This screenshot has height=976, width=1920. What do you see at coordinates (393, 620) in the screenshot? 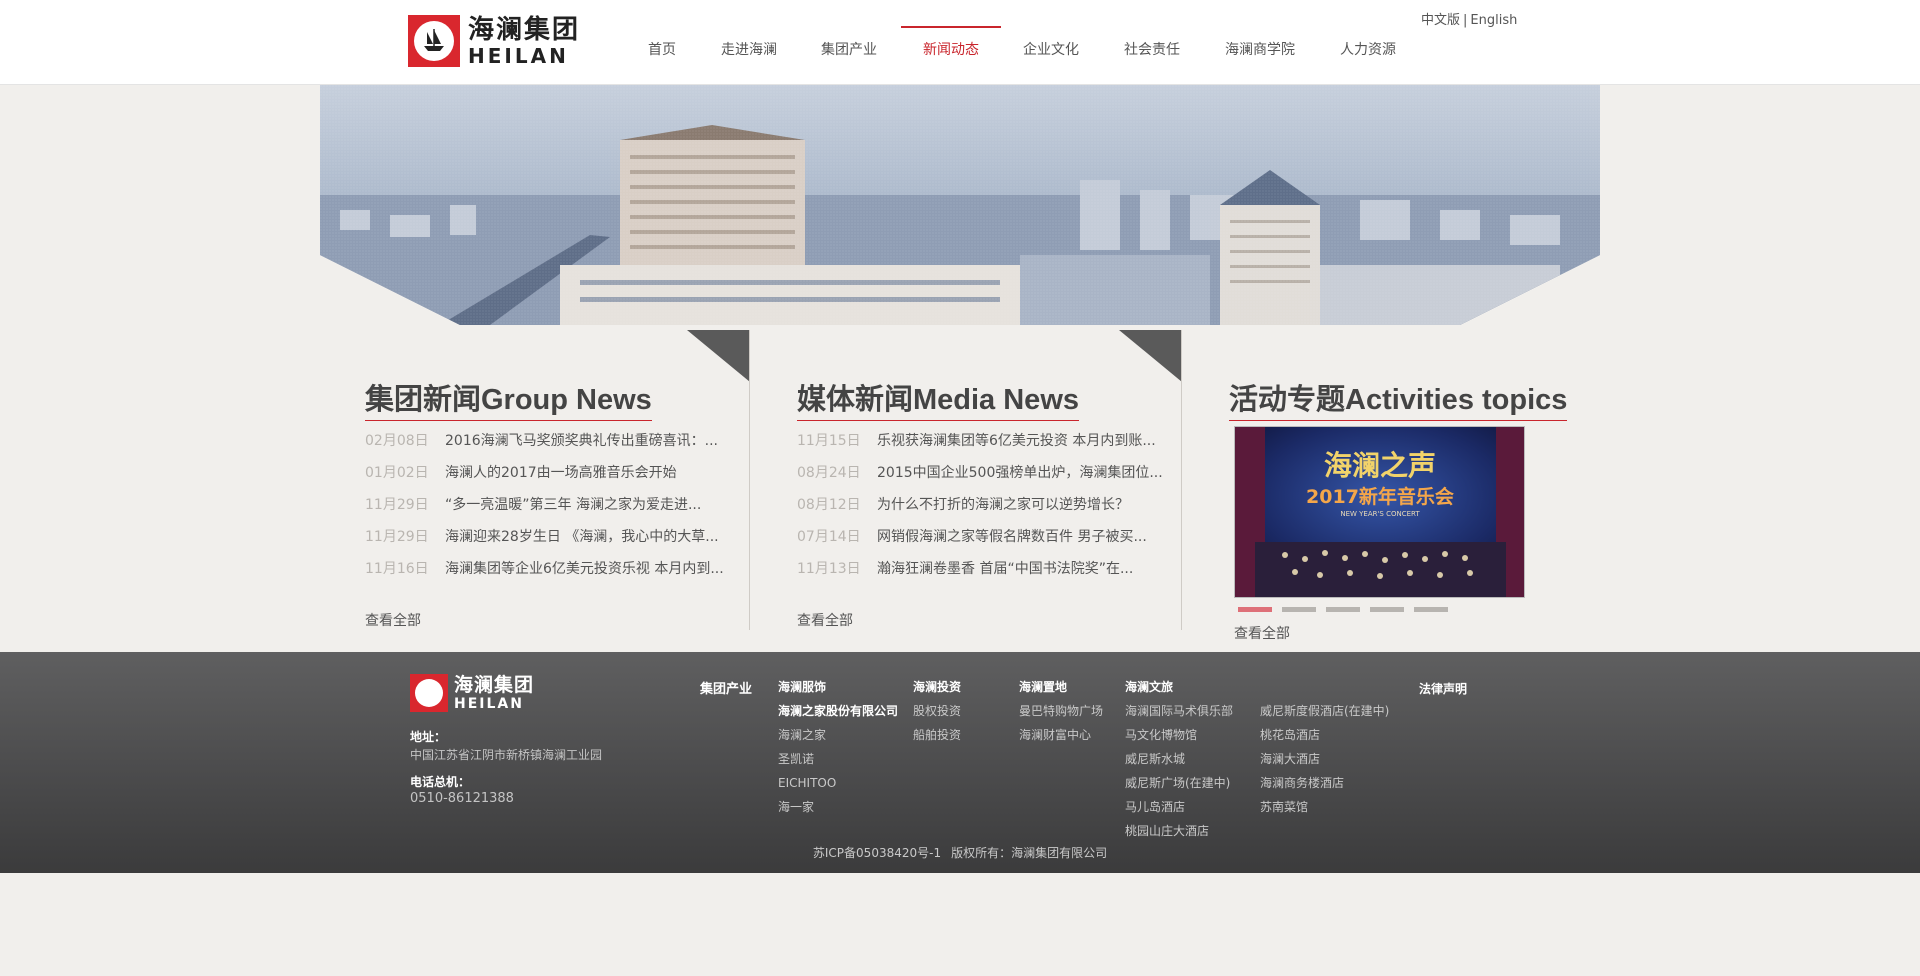
I see `group-news-view-all-link: 查看全部` at bounding box center [393, 620].